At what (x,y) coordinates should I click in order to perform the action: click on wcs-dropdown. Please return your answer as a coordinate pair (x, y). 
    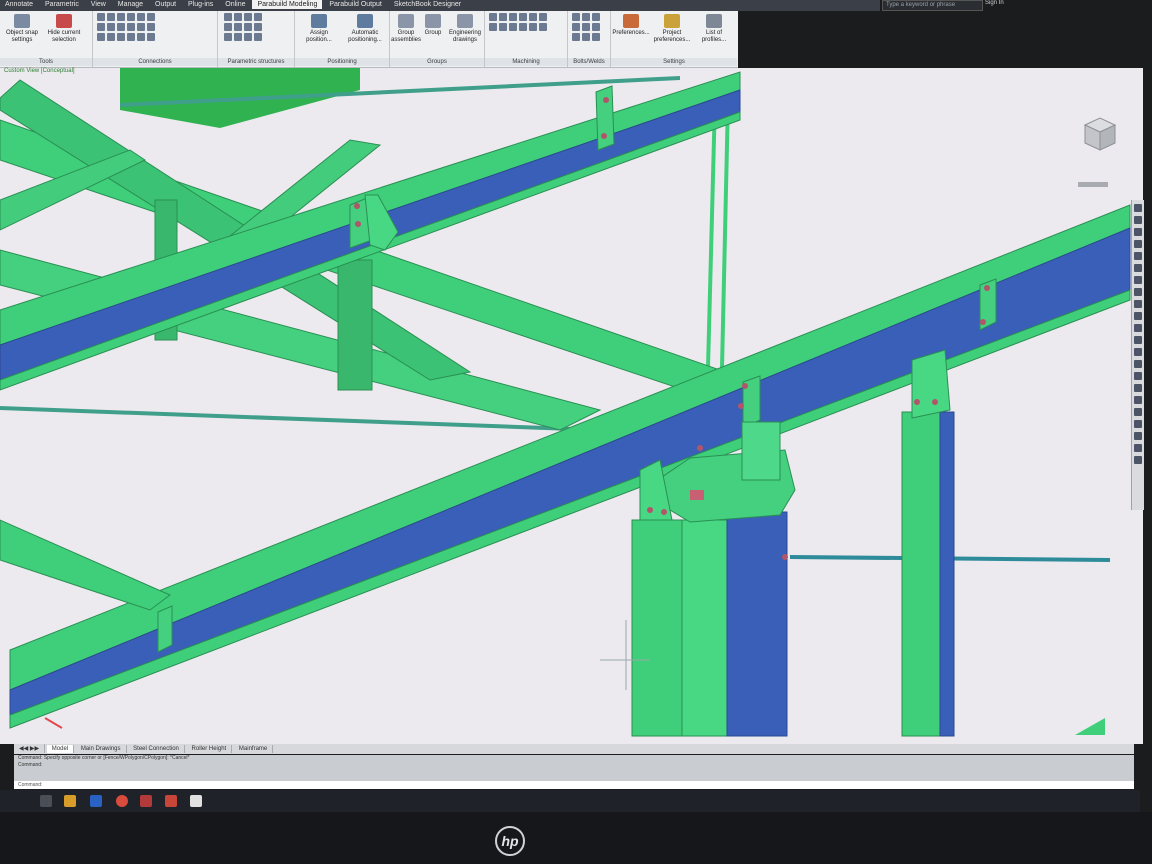
    Looking at the image, I should click on (1093, 184).